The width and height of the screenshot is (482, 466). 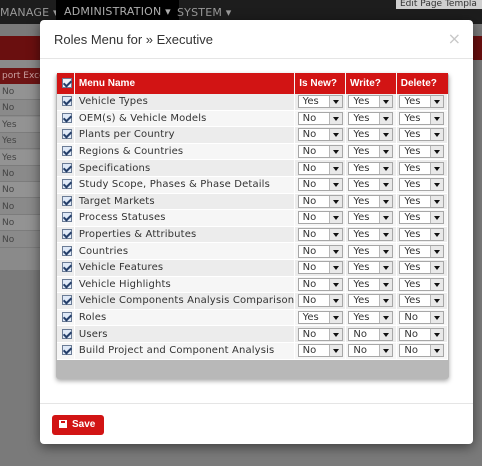 What do you see at coordinates (204, 12) in the screenshot?
I see `nav-system: SYSTEM ▾` at bounding box center [204, 12].